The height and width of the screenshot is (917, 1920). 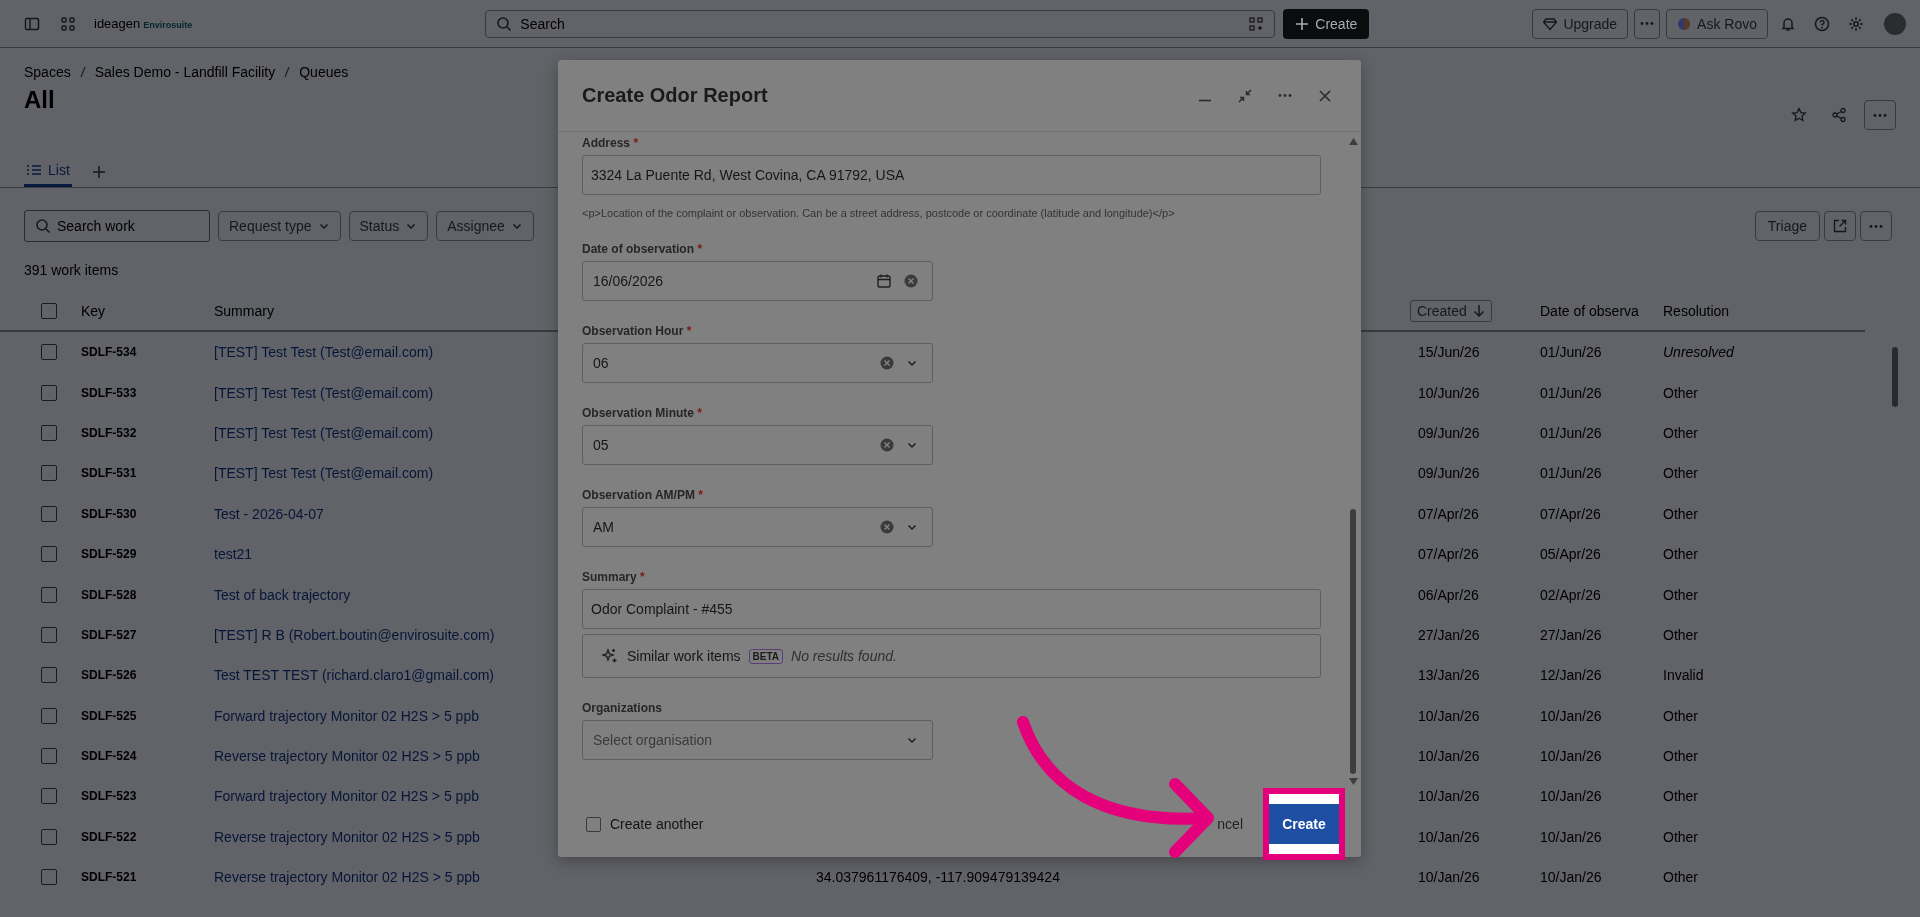 What do you see at coordinates (109, 352) in the screenshot?
I see `work-item-key: SDLF-534` at bounding box center [109, 352].